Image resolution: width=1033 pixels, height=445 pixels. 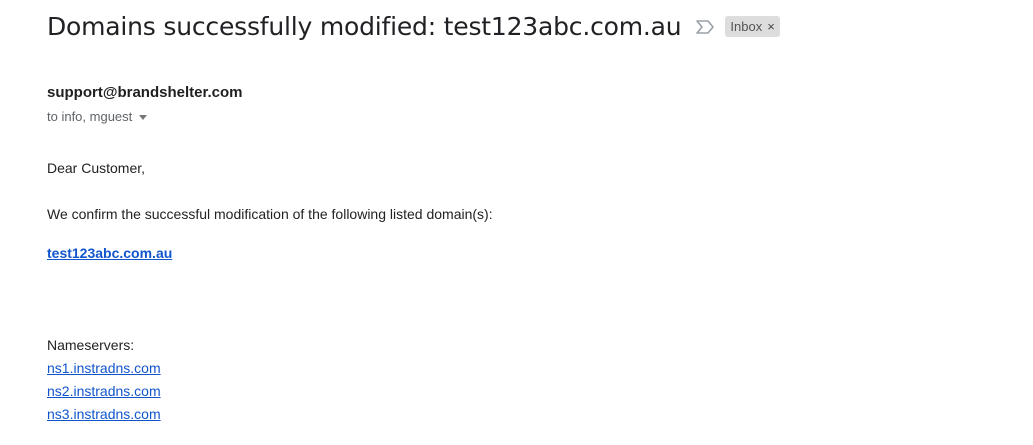 I want to click on nameserver-link-1: ns1.instradns.com, so click(x=104, y=368).